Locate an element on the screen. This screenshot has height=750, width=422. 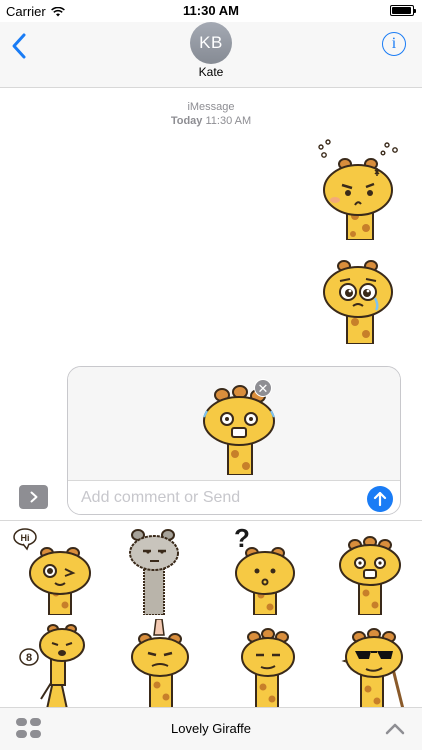
conversation-header: KB Kate i is located at coordinates (211, 55).